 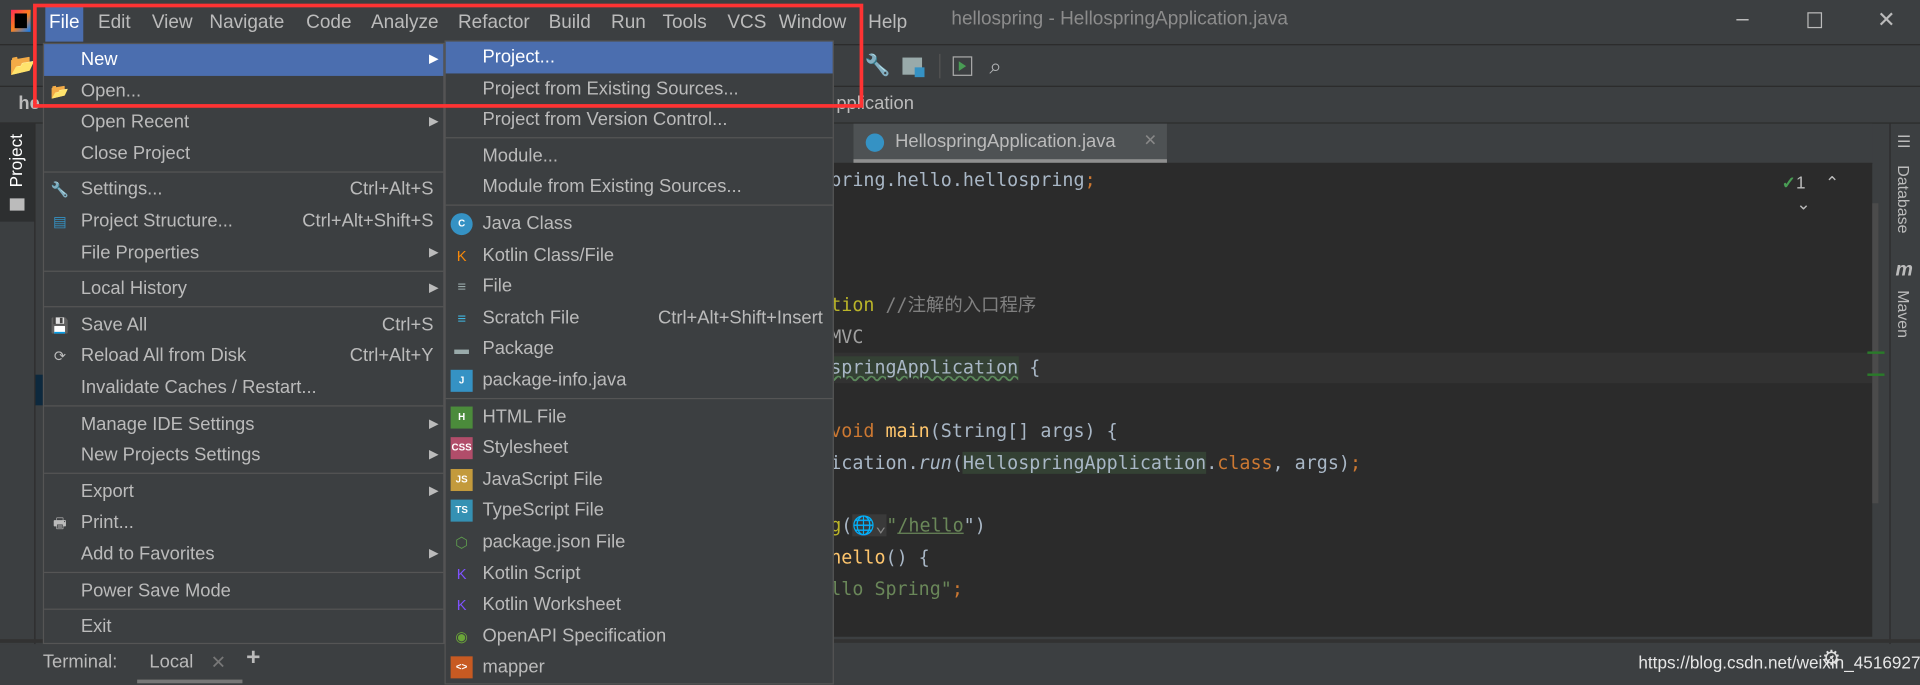 What do you see at coordinates (995, 66) in the screenshot?
I see `search-icon: ⌕` at bounding box center [995, 66].